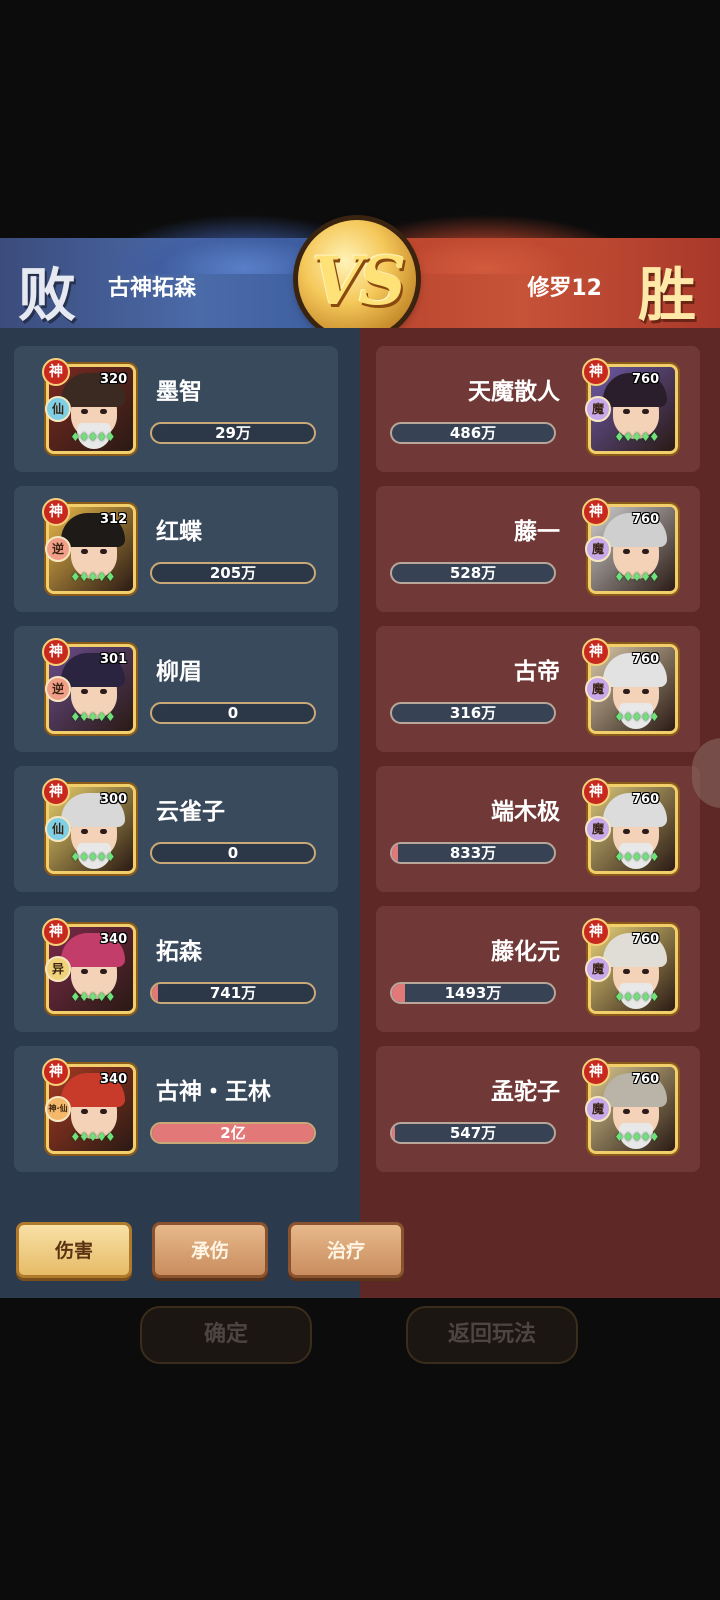 Image resolution: width=720 pixels, height=1600 pixels. What do you see at coordinates (176, 549) in the screenshot?
I see `hero-card: 神逆 312 ♦♦♦♦♦ 红蝶 205万` at bounding box center [176, 549].